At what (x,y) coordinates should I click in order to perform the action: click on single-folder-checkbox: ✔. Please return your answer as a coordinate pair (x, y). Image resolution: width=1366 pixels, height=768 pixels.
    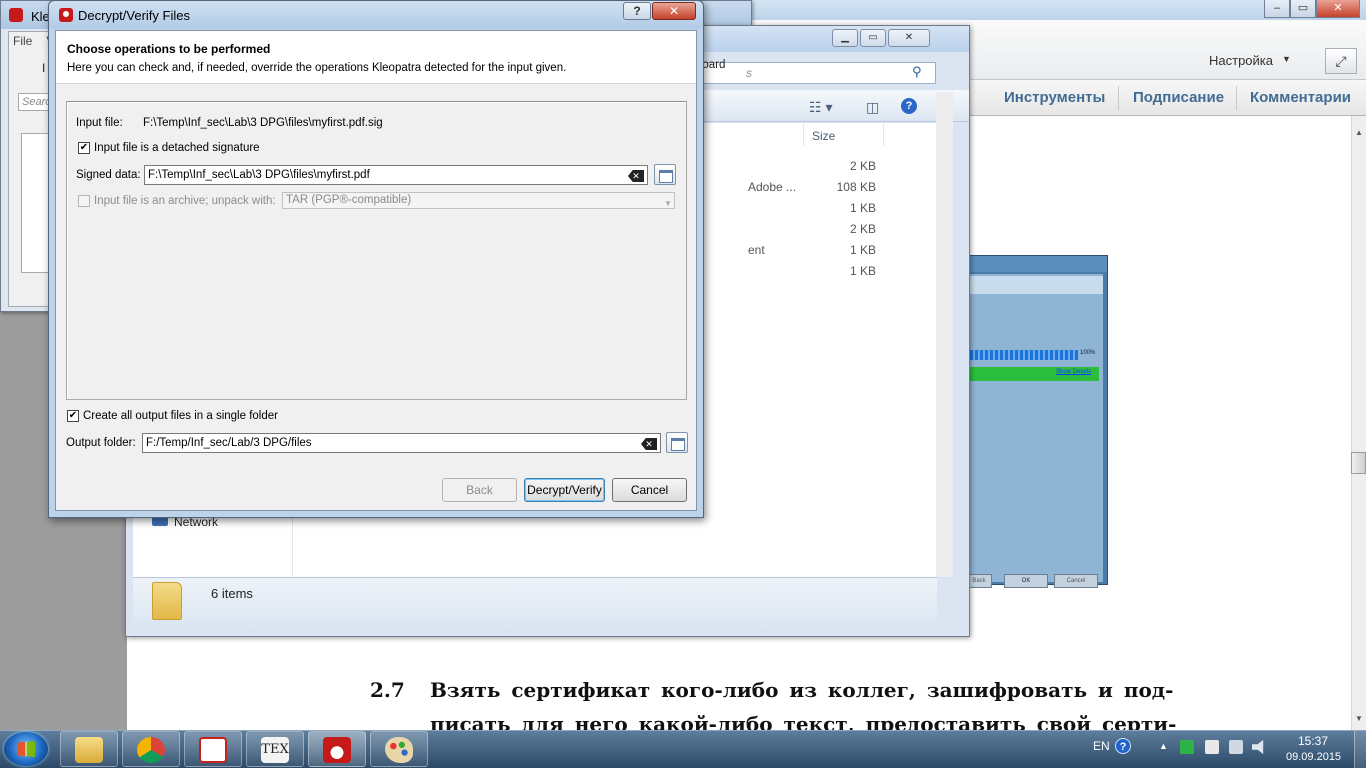
    Looking at the image, I should click on (73, 416).